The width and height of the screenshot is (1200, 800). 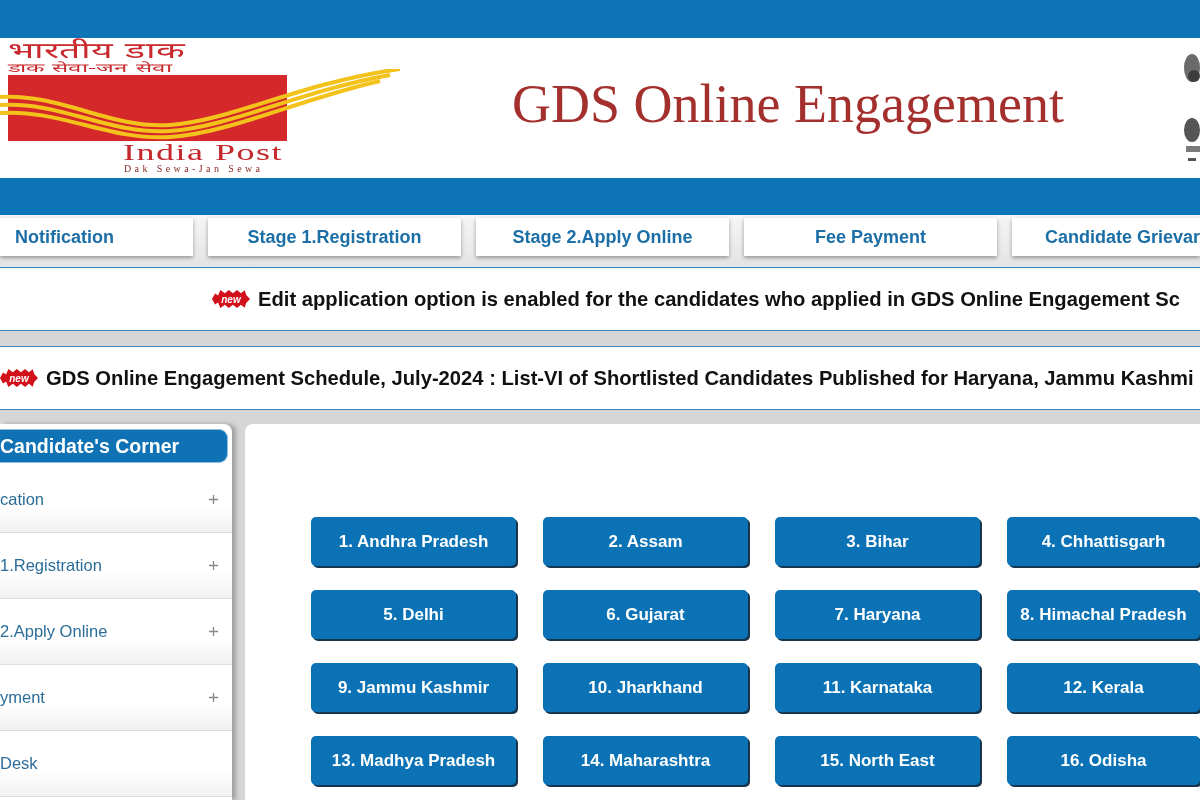 What do you see at coordinates (22, 697) in the screenshot?
I see `sidebar-item-label: yment` at bounding box center [22, 697].